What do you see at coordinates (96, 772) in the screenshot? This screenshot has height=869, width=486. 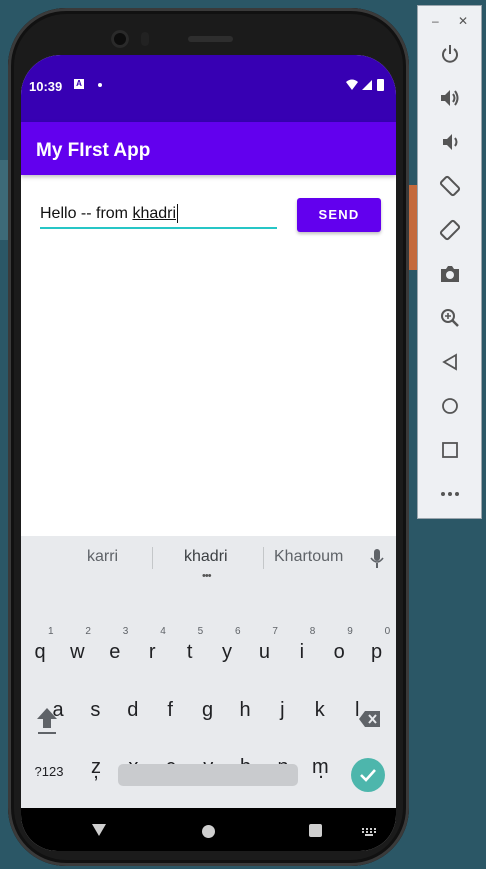 I see `comma-key: ,` at bounding box center [96, 772].